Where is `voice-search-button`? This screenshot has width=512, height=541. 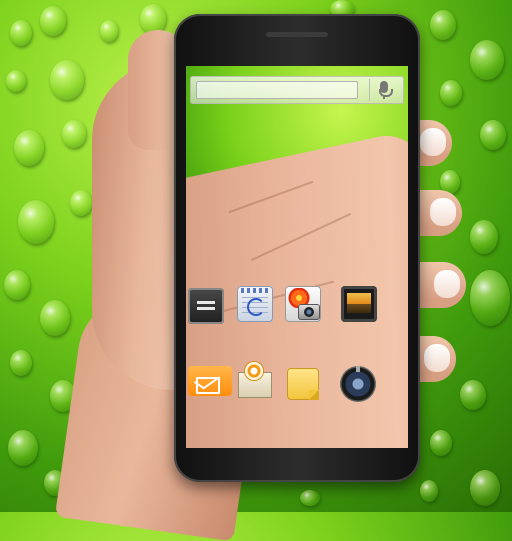 voice-search-button is located at coordinates (383, 90).